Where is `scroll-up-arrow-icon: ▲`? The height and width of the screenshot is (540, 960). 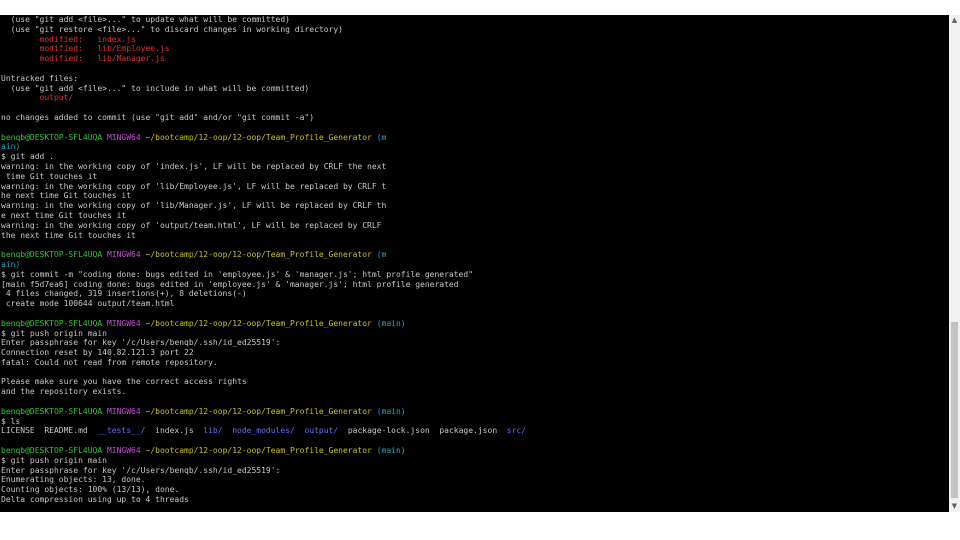 scroll-up-arrow-icon: ▲ is located at coordinates (954, 20).